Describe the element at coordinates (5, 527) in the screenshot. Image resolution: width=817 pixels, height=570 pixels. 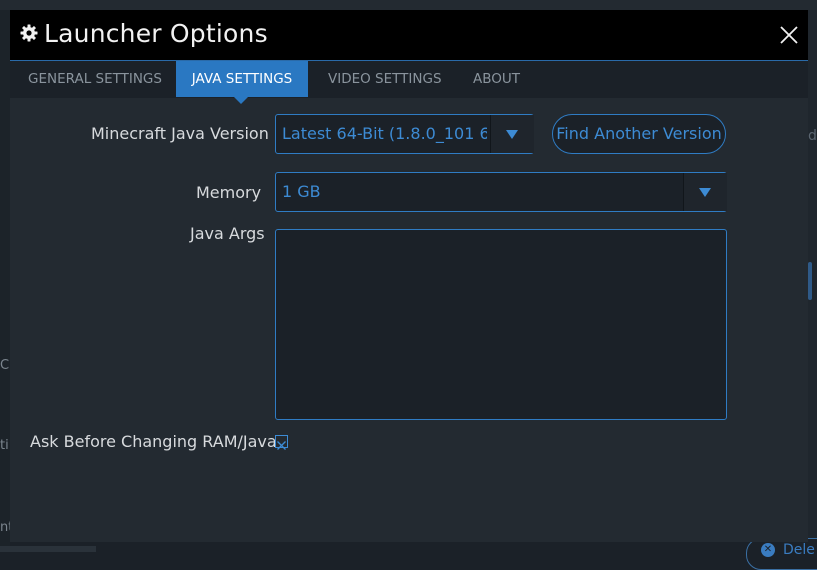
I see `background-left-text: nt` at that location.